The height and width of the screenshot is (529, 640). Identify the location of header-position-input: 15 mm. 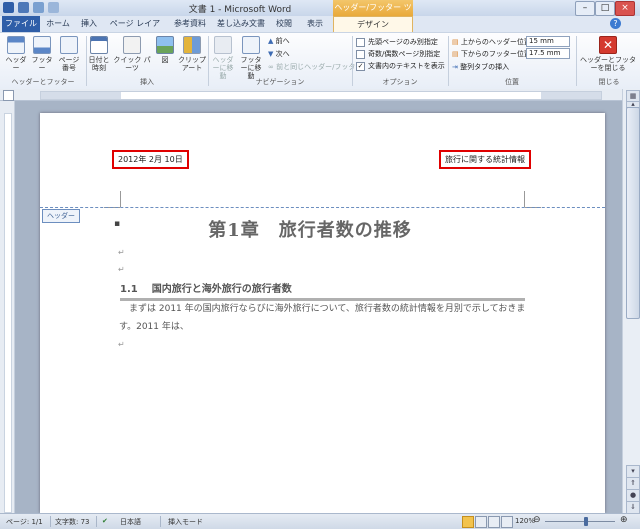
(548, 41).